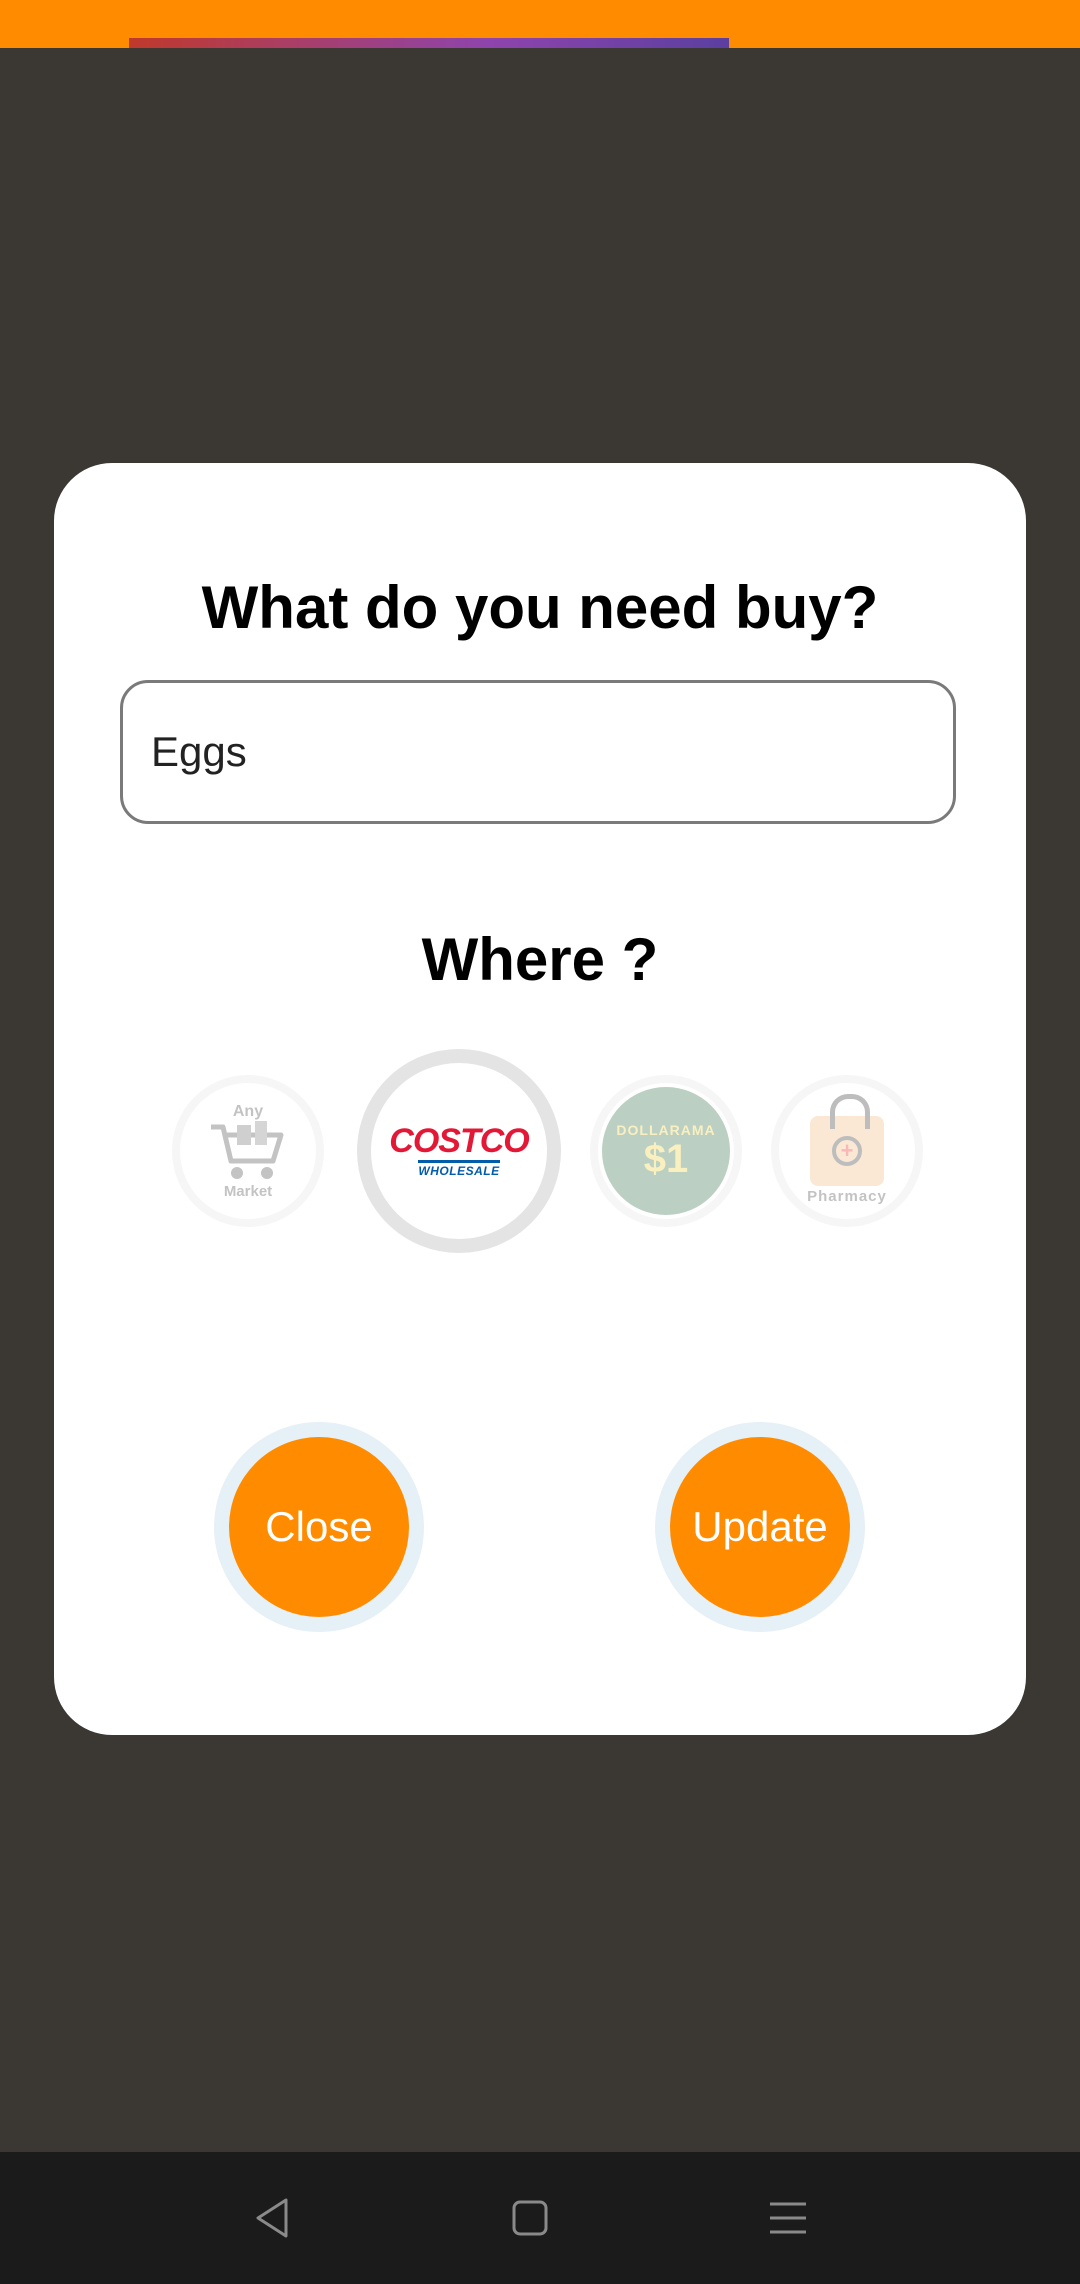  I want to click on update-button-halo: Update, so click(760, 1527).